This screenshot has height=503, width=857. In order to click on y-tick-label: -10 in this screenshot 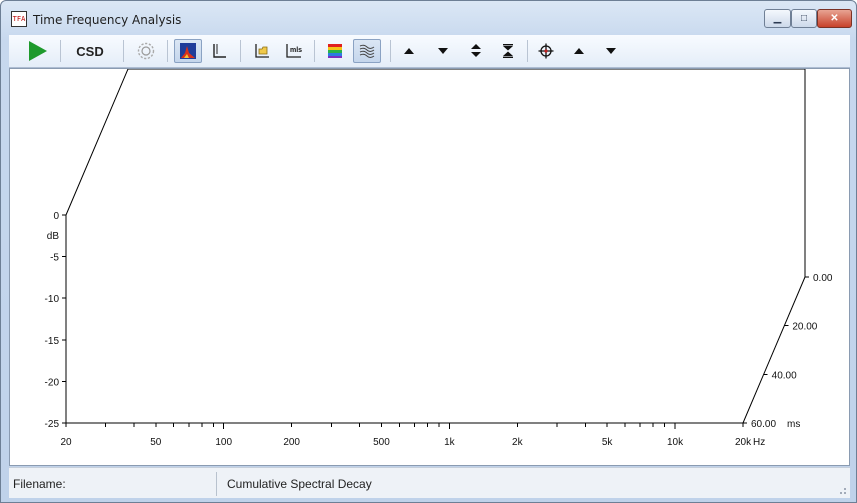, I will do `click(52, 299)`.